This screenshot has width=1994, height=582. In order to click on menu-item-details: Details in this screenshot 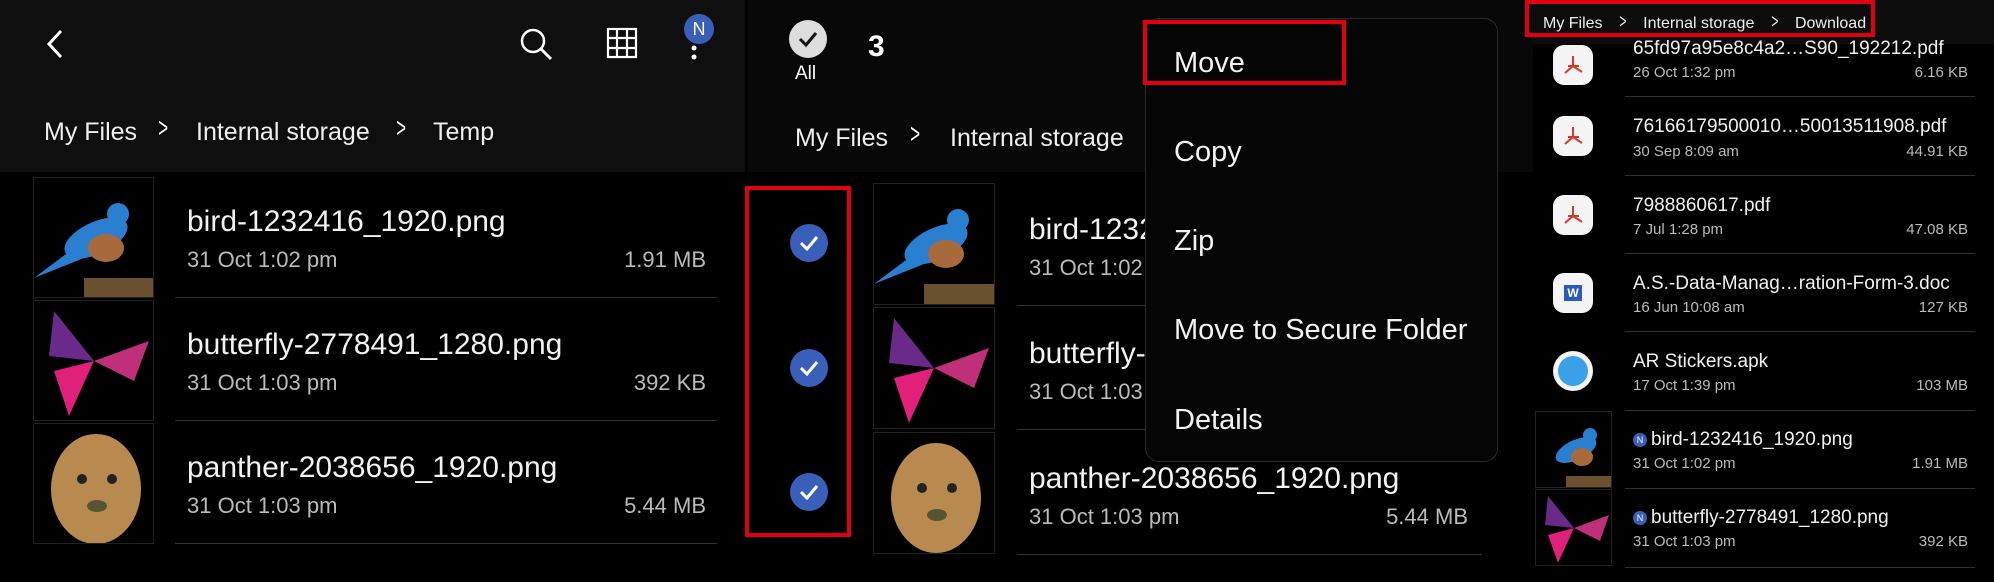, I will do `click(1218, 420)`.